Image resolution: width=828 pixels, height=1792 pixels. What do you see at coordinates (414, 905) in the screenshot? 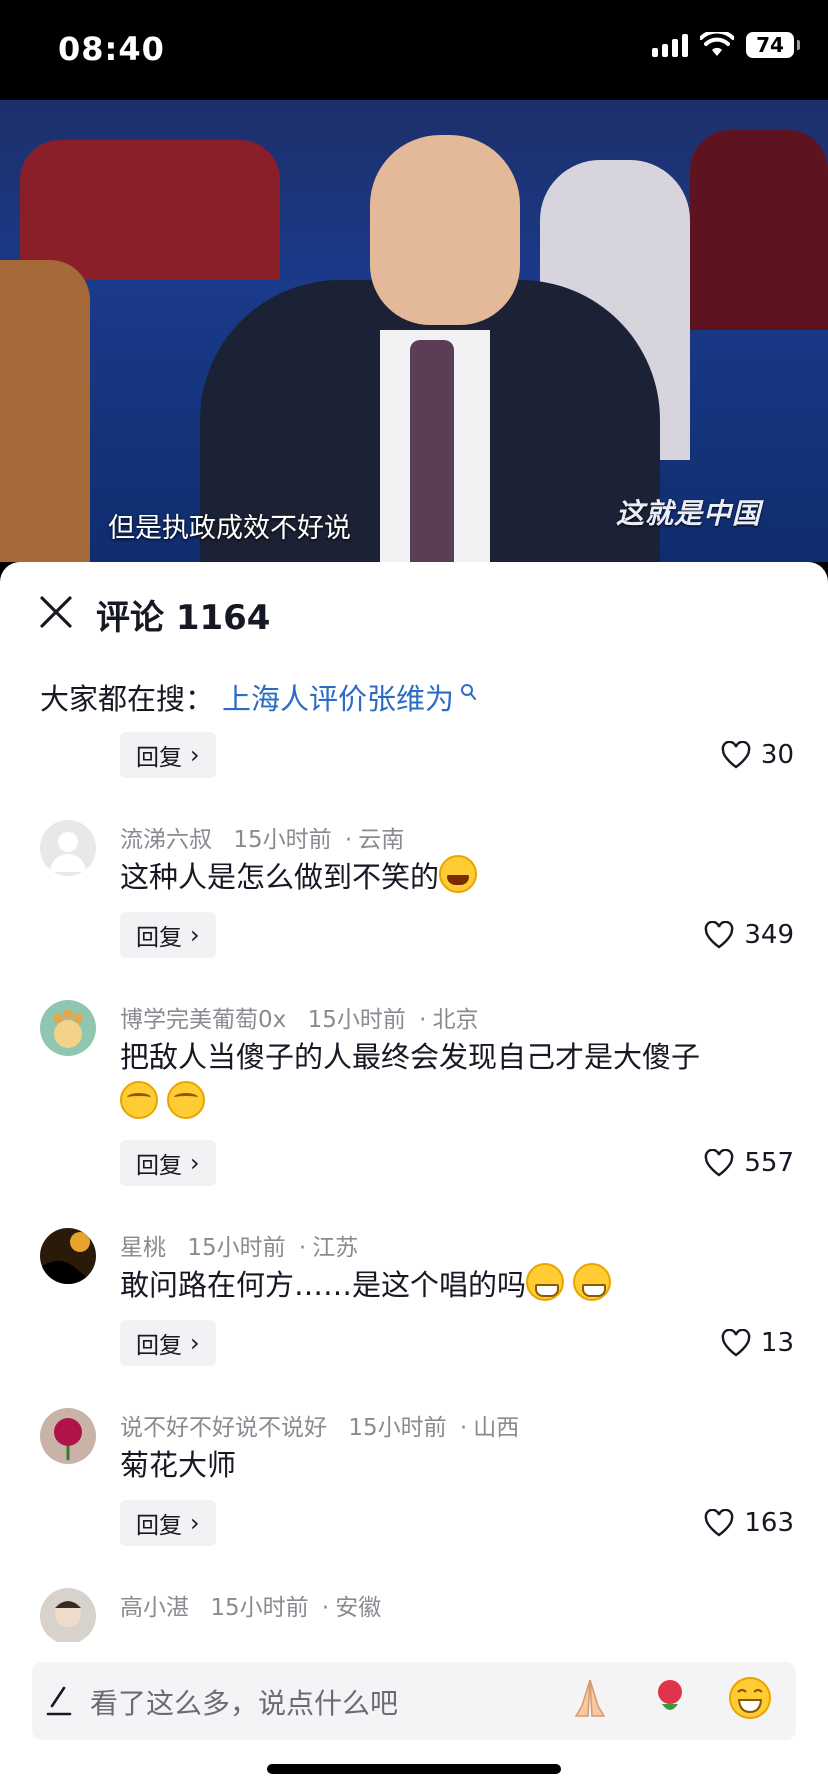
I see `comment-item: 流涕六叔 15小时前 · 云南 这种人是怎么做到不笑的 回复 › 349` at bounding box center [414, 905].